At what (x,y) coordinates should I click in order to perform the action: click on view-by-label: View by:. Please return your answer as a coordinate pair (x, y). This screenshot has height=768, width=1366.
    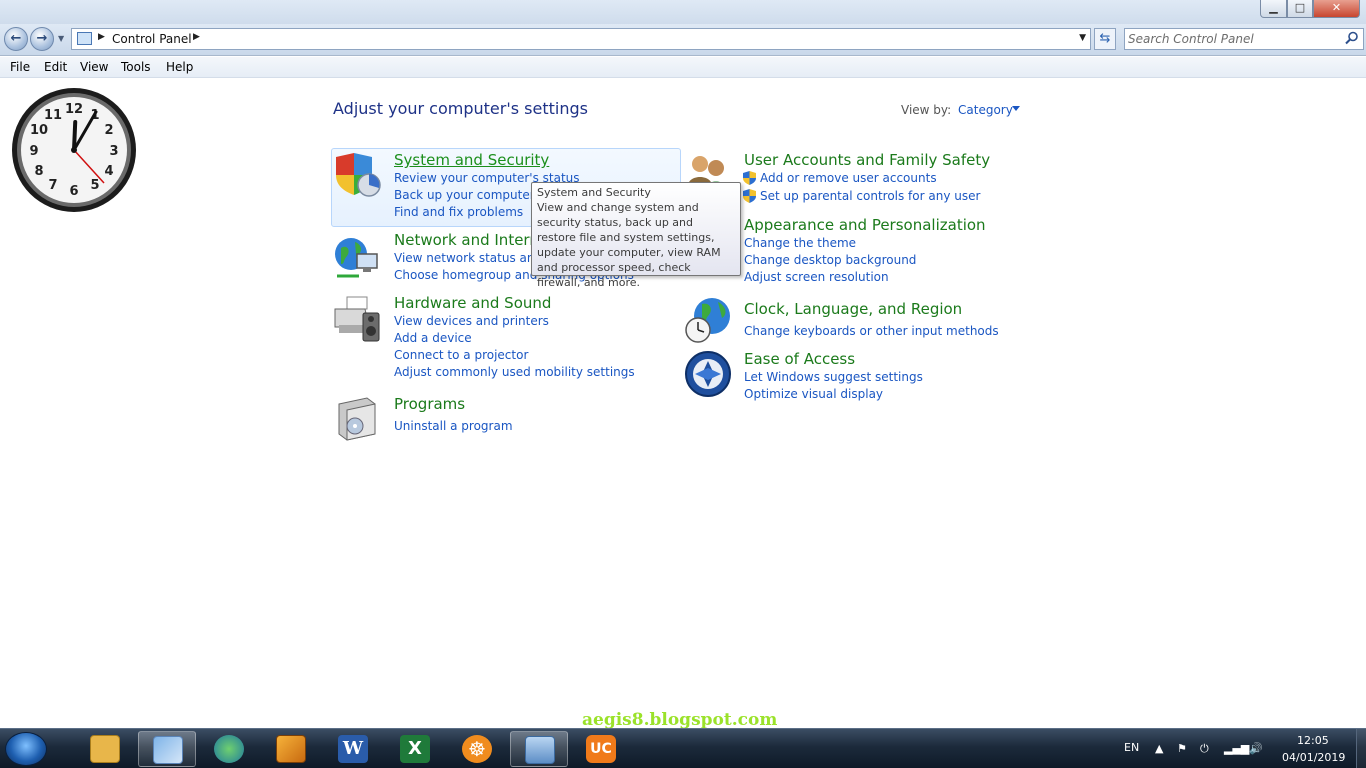
    Looking at the image, I should click on (926, 110).